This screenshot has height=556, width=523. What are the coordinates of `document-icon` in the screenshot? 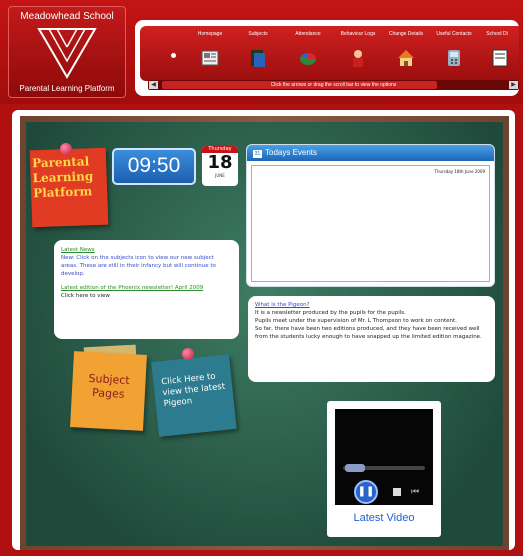 It's located at (500, 58).